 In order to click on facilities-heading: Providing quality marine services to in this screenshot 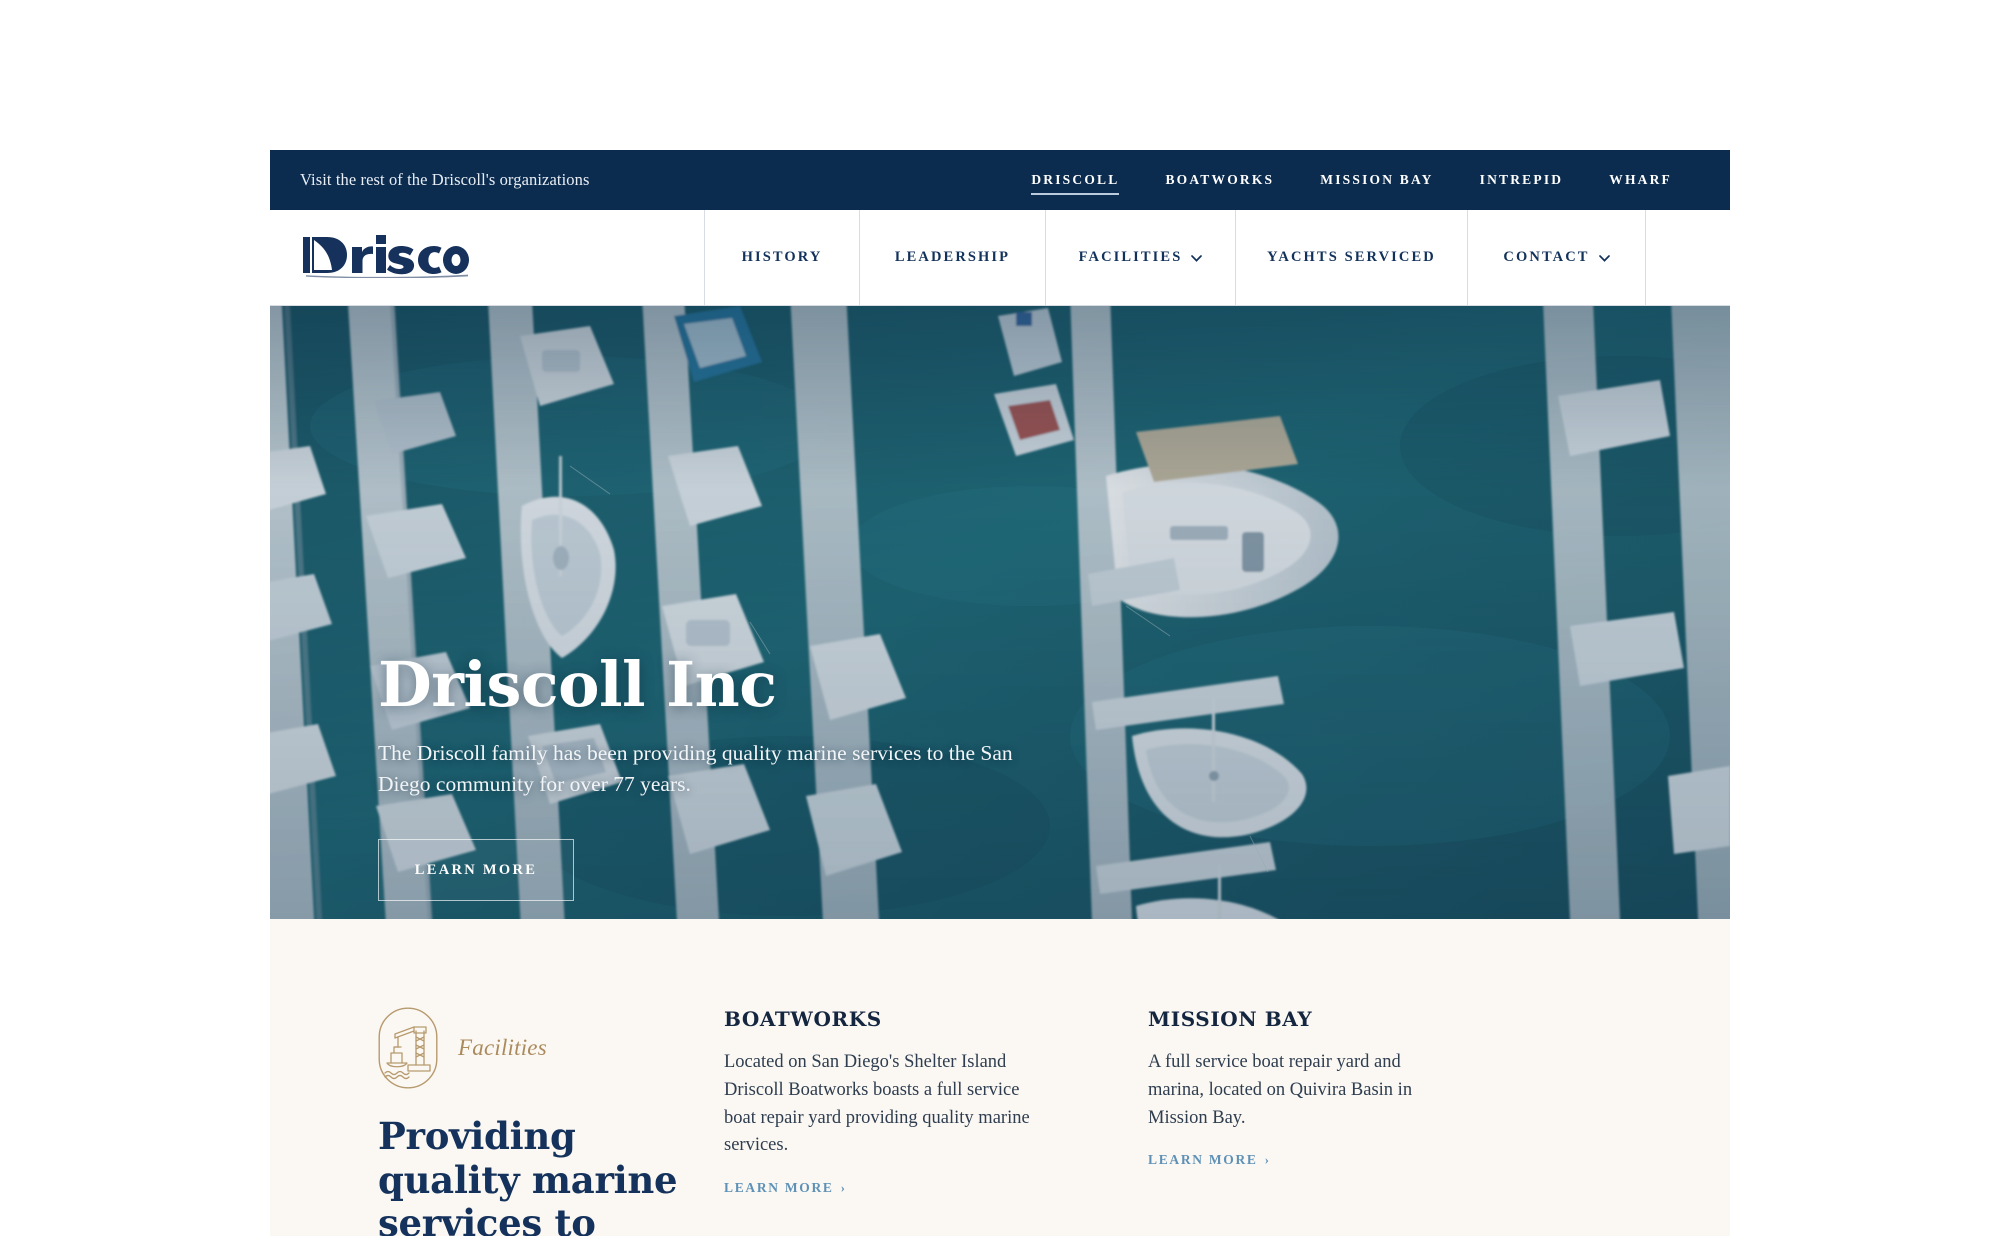, I will do `click(528, 1175)`.